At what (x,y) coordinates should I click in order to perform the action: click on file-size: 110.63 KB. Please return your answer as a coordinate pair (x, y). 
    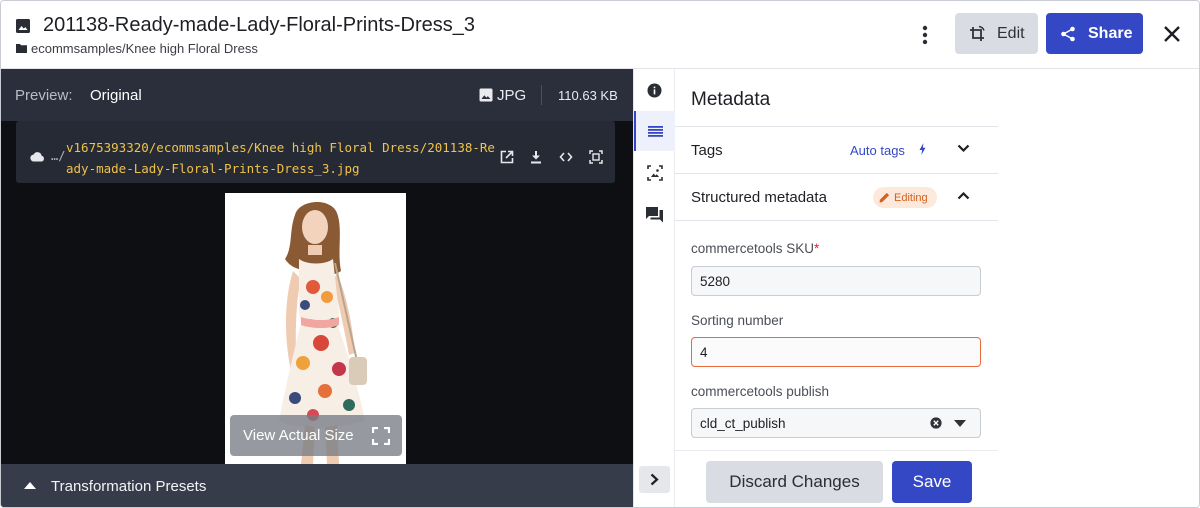
    Looking at the image, I should click on (588, 95).